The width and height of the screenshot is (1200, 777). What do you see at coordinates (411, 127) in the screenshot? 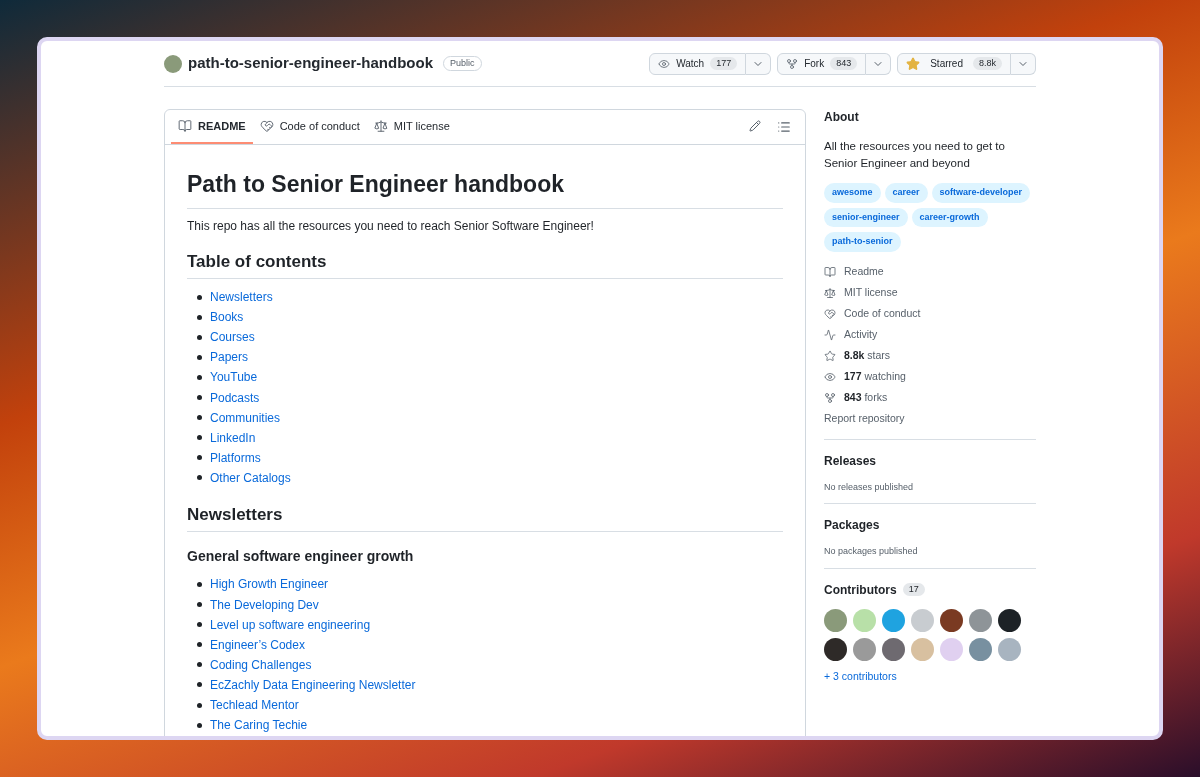
I see `tab: MIT license` at bounding box center [411, 127].